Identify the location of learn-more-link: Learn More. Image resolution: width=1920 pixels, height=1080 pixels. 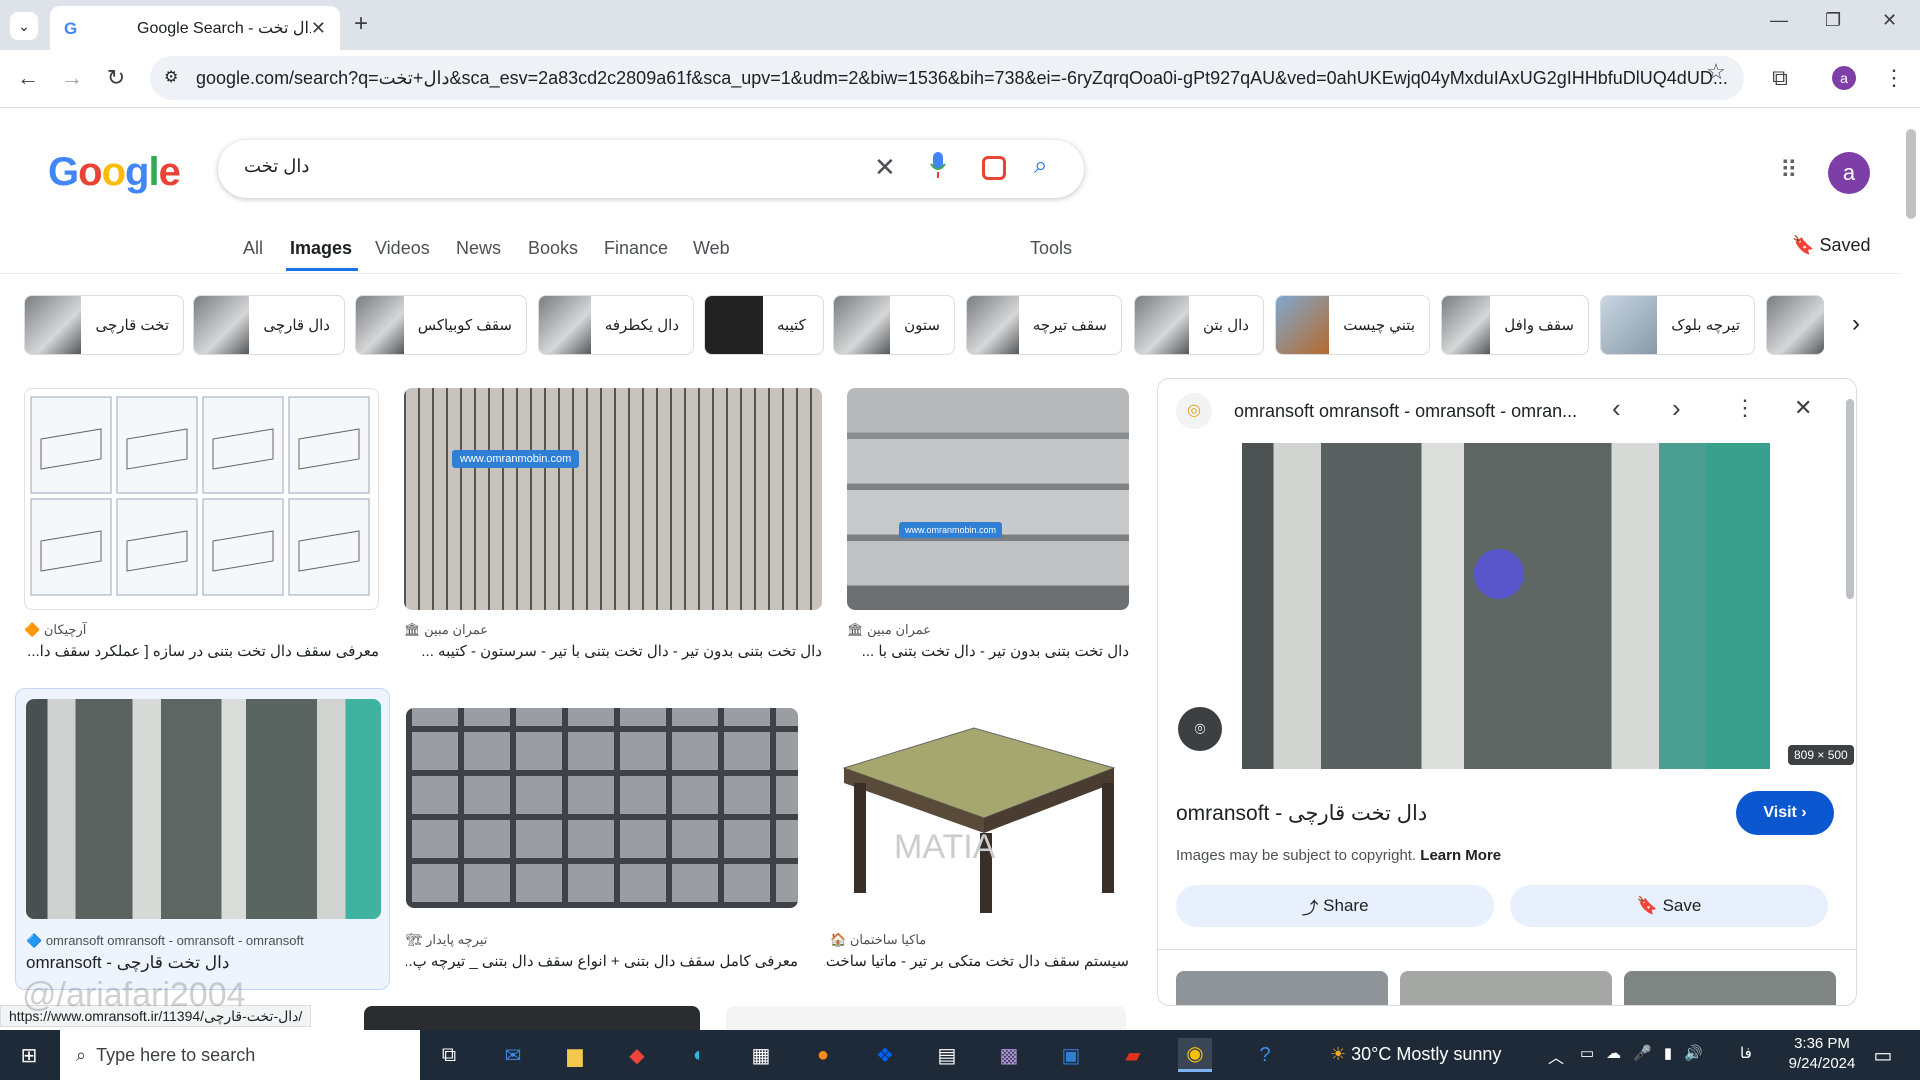
(1460, 855).